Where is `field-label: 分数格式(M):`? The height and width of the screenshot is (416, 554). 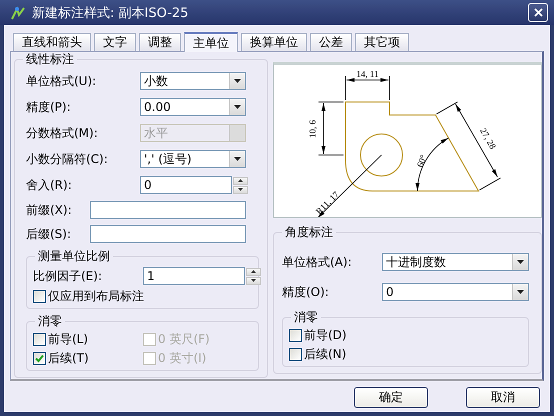
field-label: 分数格式(M): is located at coordinates (62, 133).